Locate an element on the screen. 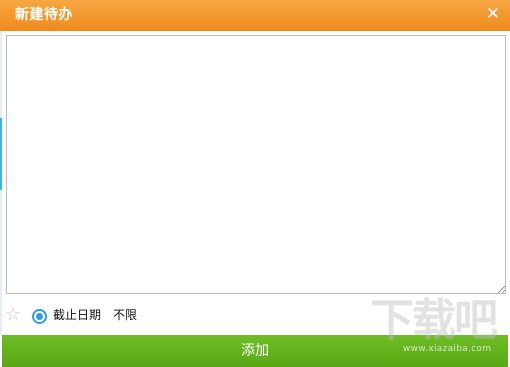  left-edge-accent is located at coordinates (1, 154).